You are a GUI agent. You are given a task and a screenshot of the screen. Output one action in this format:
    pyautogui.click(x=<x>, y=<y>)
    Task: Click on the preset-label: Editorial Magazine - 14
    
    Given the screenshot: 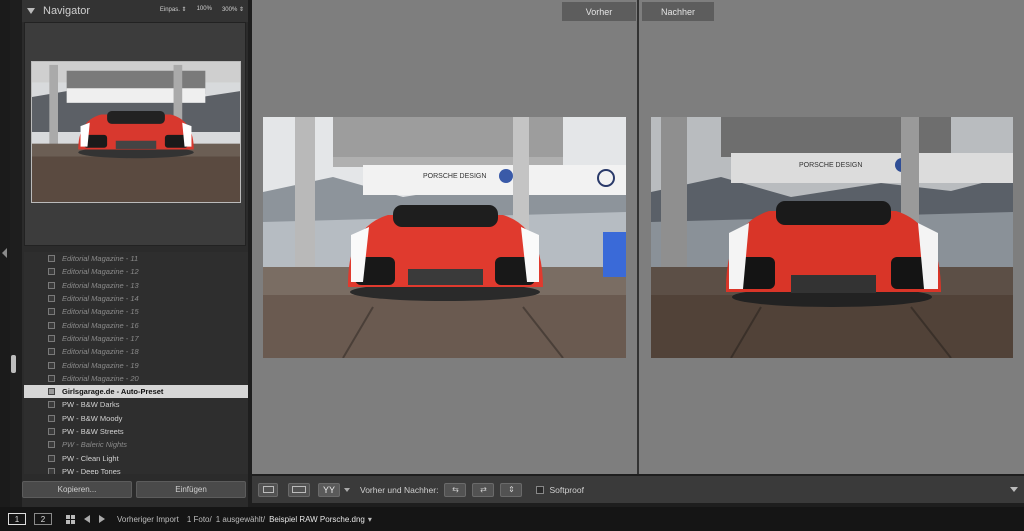 What is the action you would take?
    pyautogui.click(x=100, y=299)
    